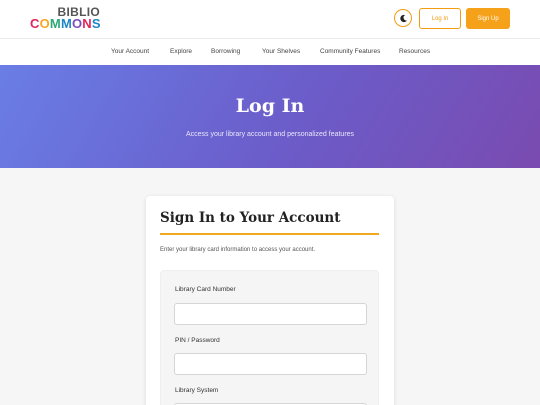 This screenshot has height=405, width=540. I want to click on bibliocommons-logo: BIBLIO COMMONS, so click(66, 19).